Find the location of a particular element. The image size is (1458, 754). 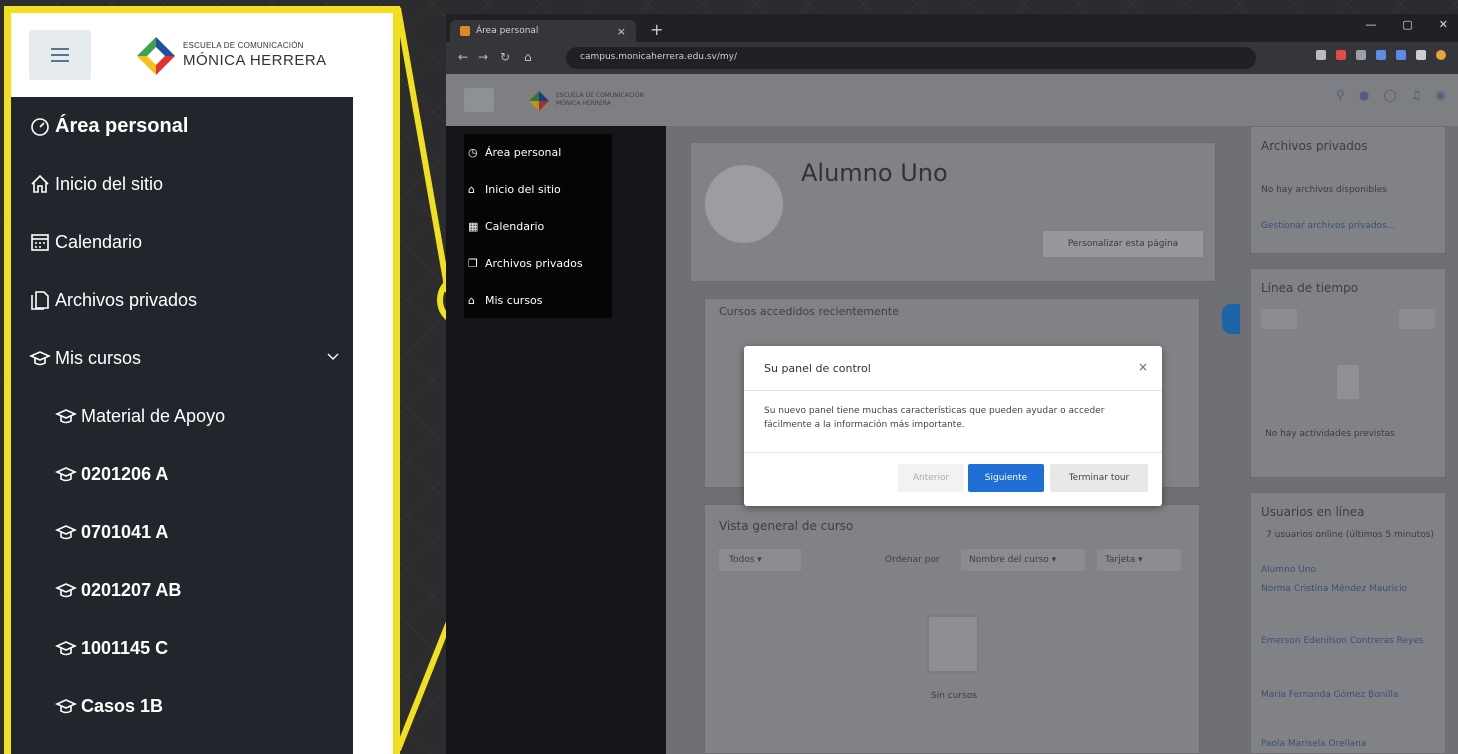

graduation-cap-icon is located at coordinates (66, 590).